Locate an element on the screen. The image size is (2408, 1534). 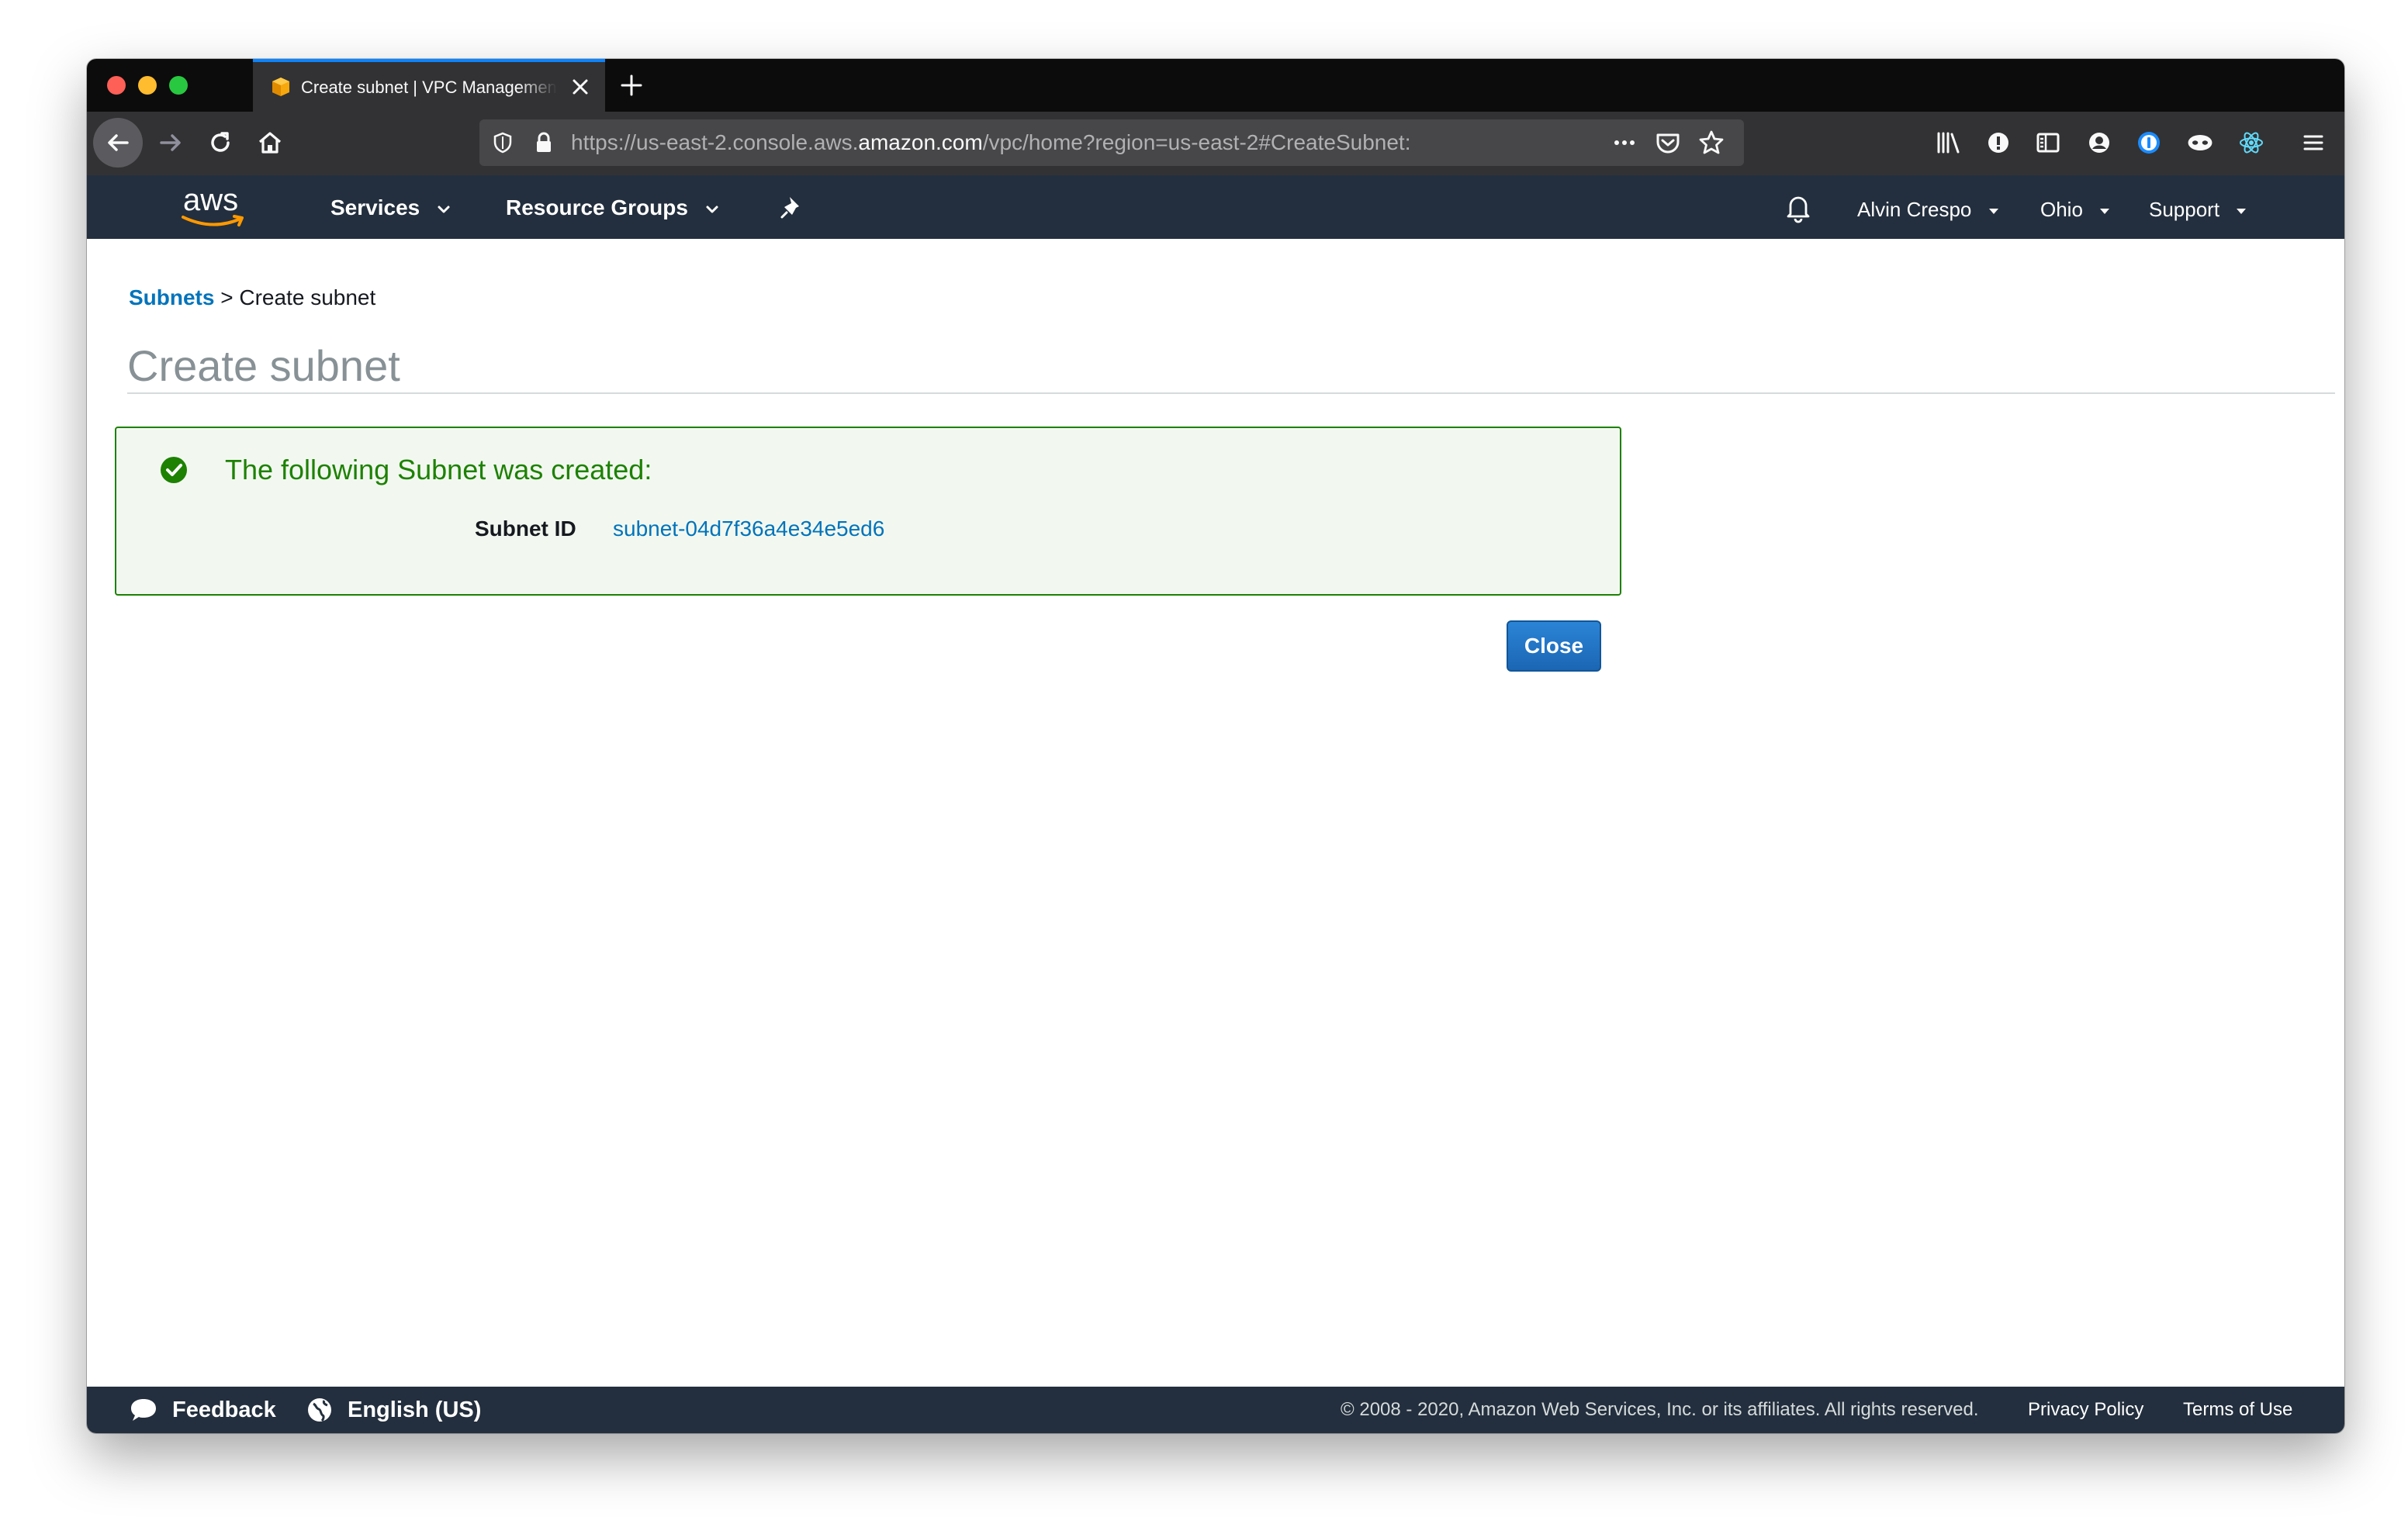
resource-groups-menu: Resource Groups is located at coordinates (612, 207).